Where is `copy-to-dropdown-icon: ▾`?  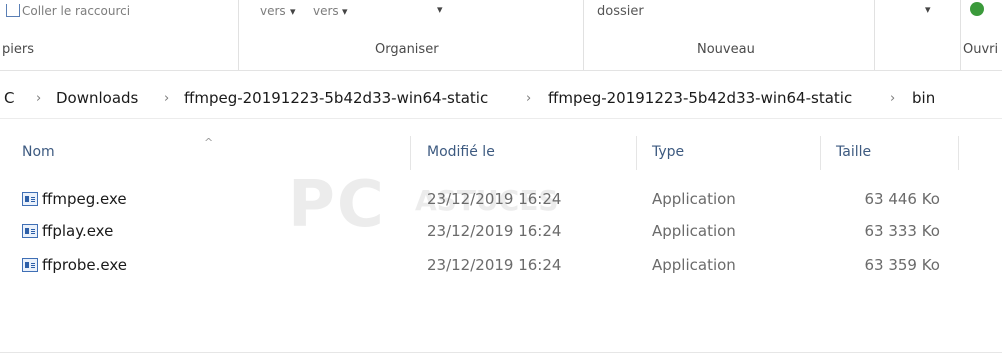
copy-to-dropdown-icon: ▾ is located at coordinates (345, 11).